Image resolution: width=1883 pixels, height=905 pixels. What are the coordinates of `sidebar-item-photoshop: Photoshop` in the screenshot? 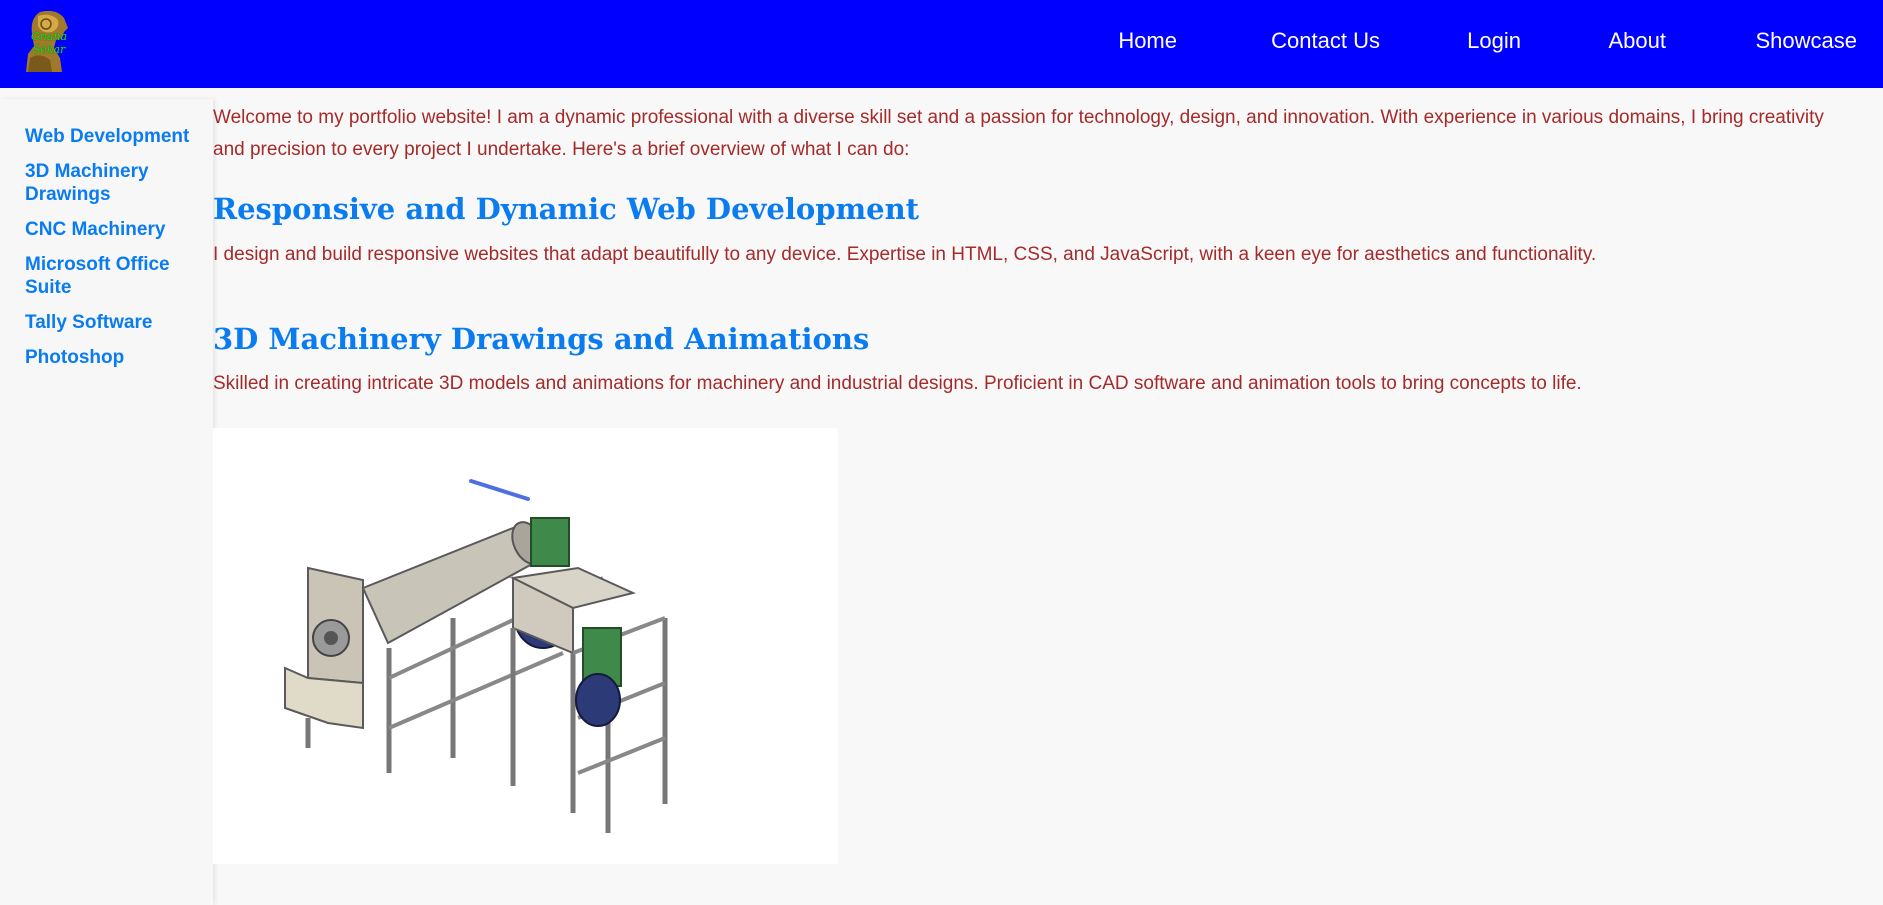 It's located at (110, 357).